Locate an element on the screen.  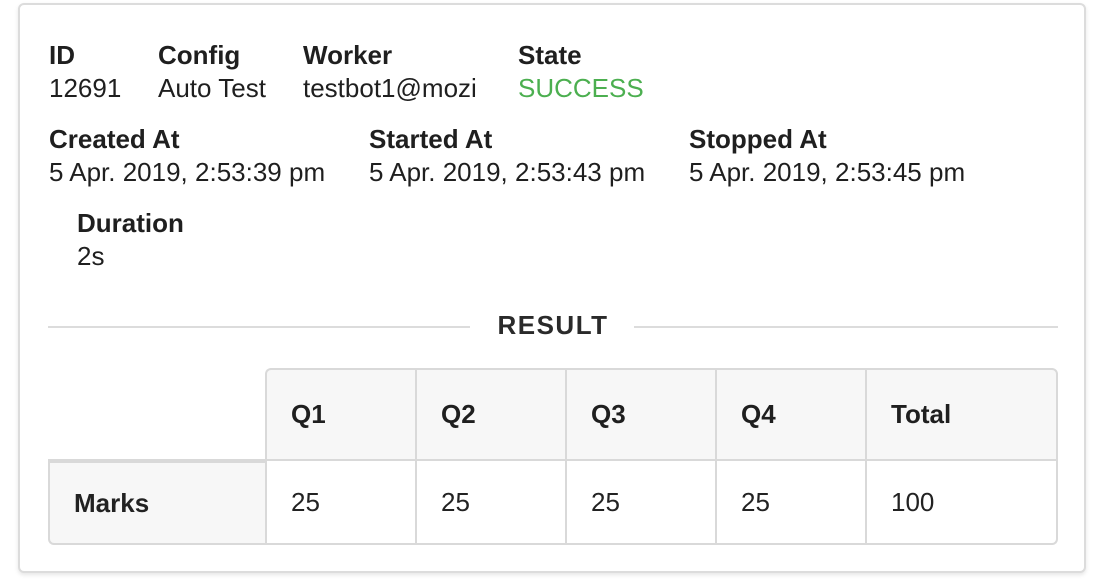
id-value: 12691 is located at coordinates (85, 88).